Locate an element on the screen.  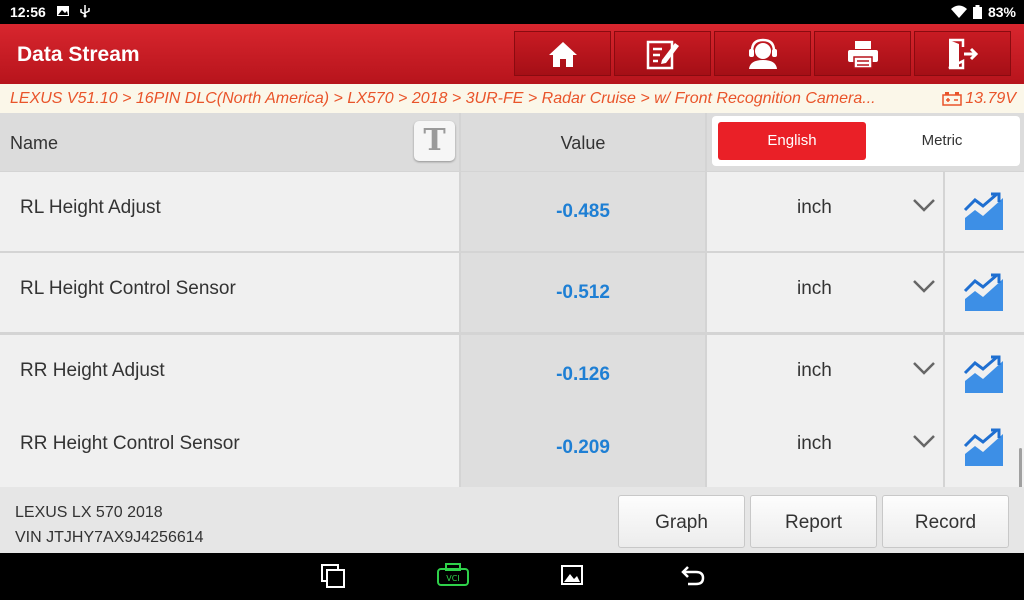
table-row: RL Height Control Sensor -0.512 inch is located at coordinates (512, 292).